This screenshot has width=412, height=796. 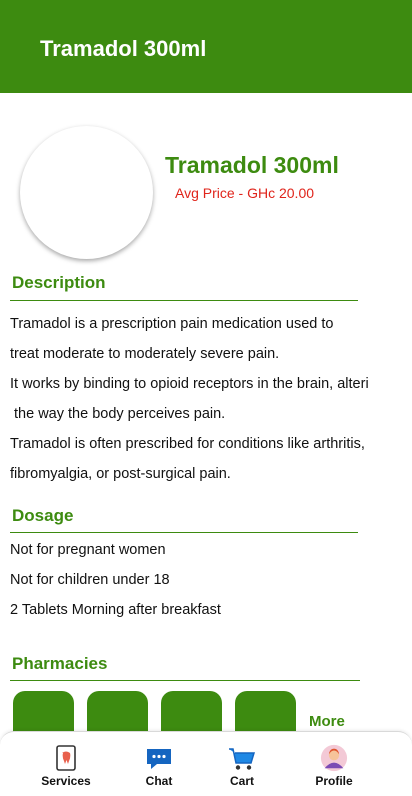 What do you see at coordinates (334, 758) in the screenshot?
I see `profile-avatar-icon` at bounding box center [334, 758].